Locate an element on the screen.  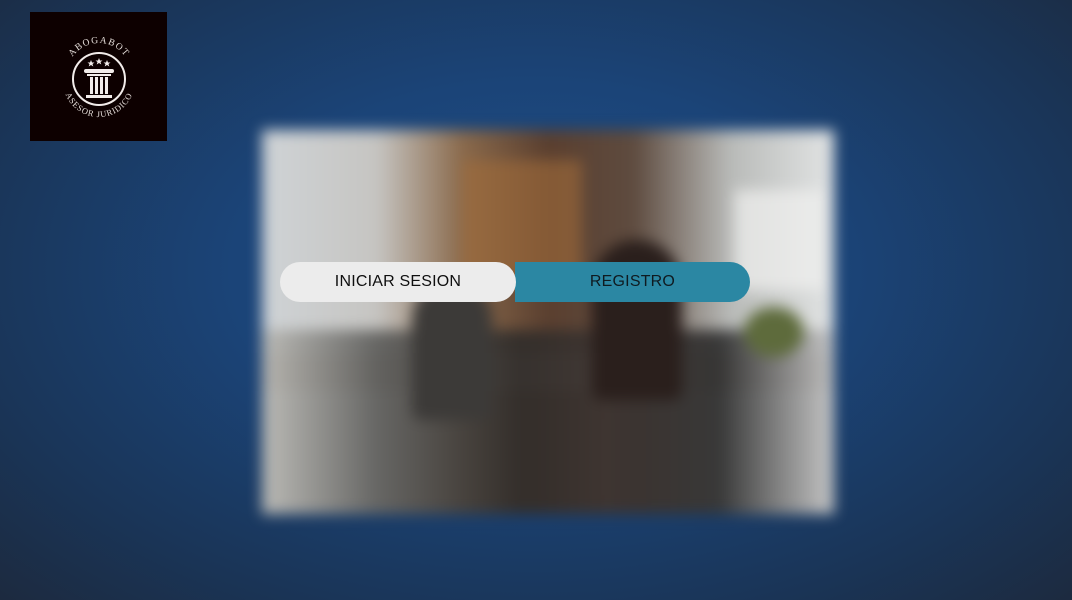
register-button: REGISTRO is located at coordinates (632, 282).